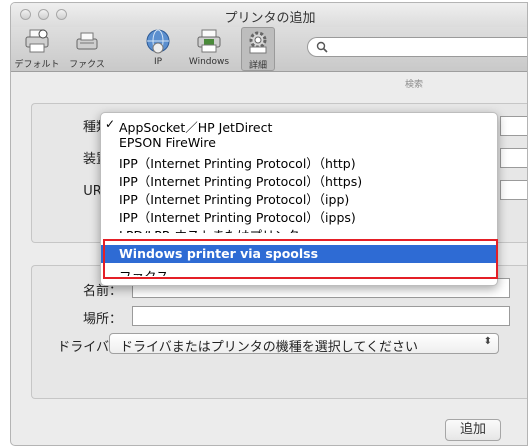 The height and width of the screenshot is (446, 528). What do you see at coordinates (321, 316) in the screenshot?
I see `location-field` at bounding box center [321, 316].